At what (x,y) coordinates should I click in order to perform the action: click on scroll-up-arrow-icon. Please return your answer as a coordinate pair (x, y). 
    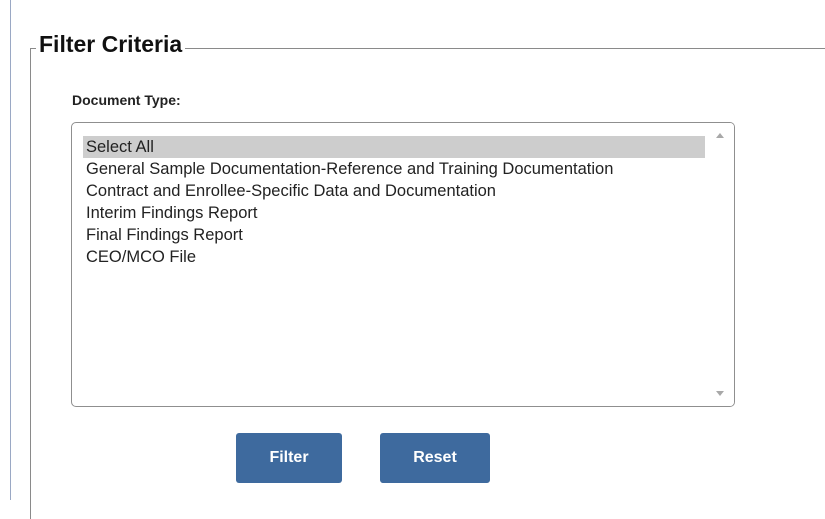
    Looking at the image, I should click on (720, 135).